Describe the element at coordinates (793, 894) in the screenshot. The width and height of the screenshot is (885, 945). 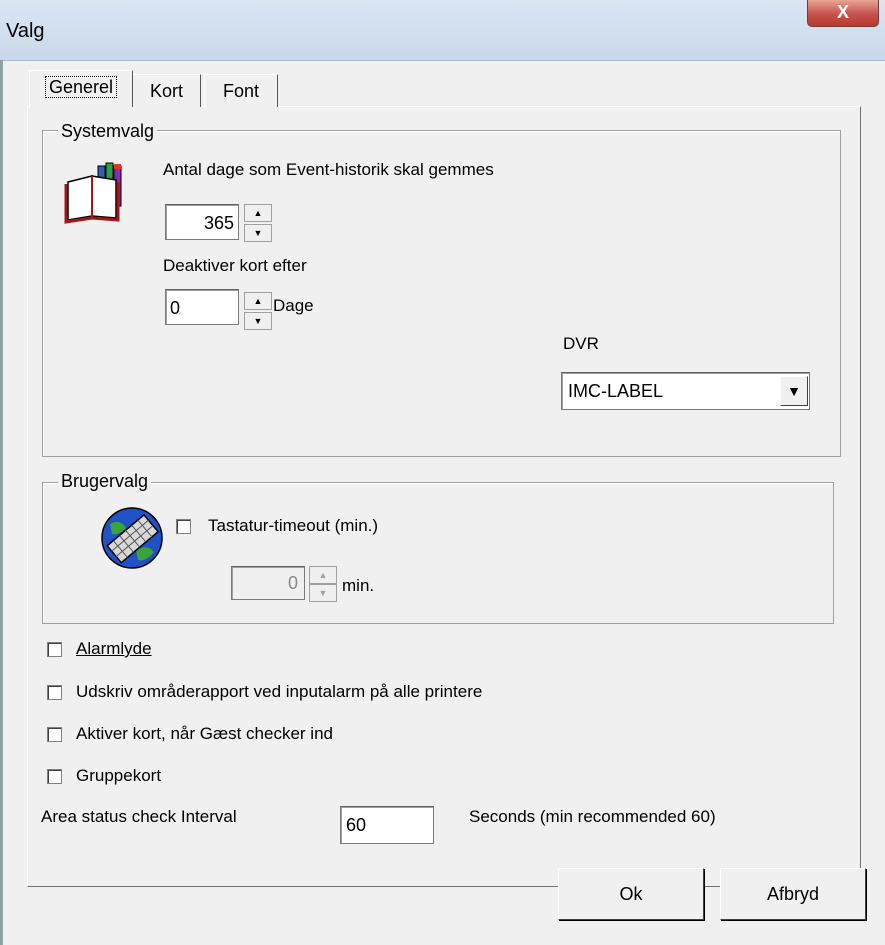
I see `cancel-button: Afbryd` at that location.